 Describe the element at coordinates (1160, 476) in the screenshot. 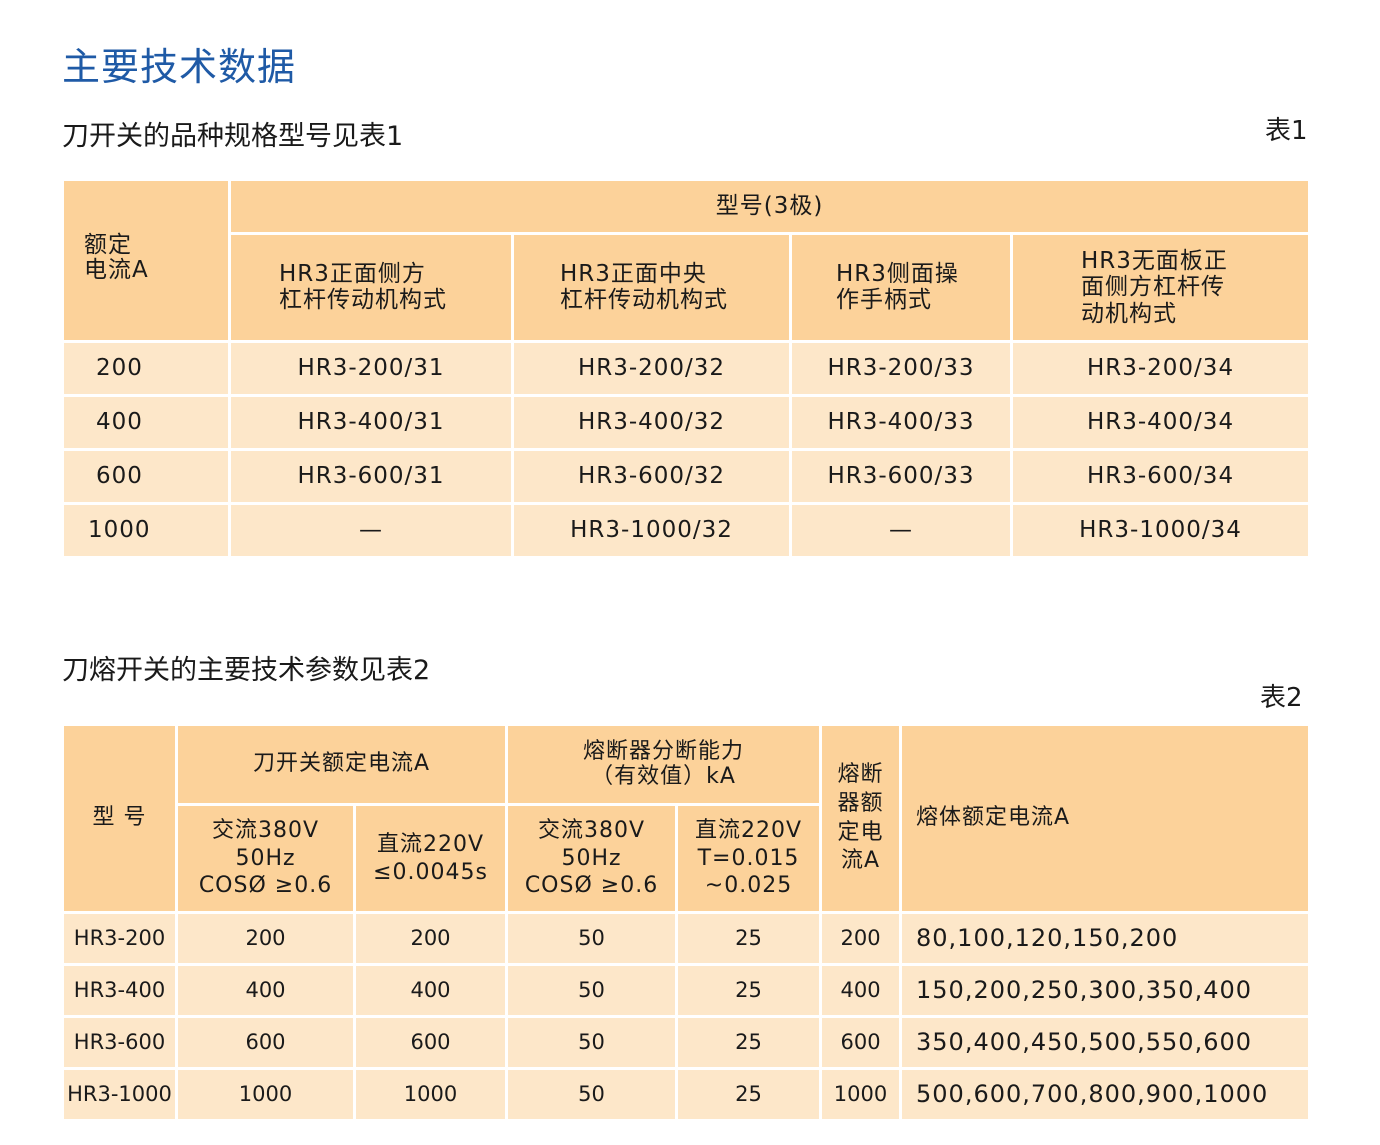

I see `model-cell: HR3-600/34` at that location.